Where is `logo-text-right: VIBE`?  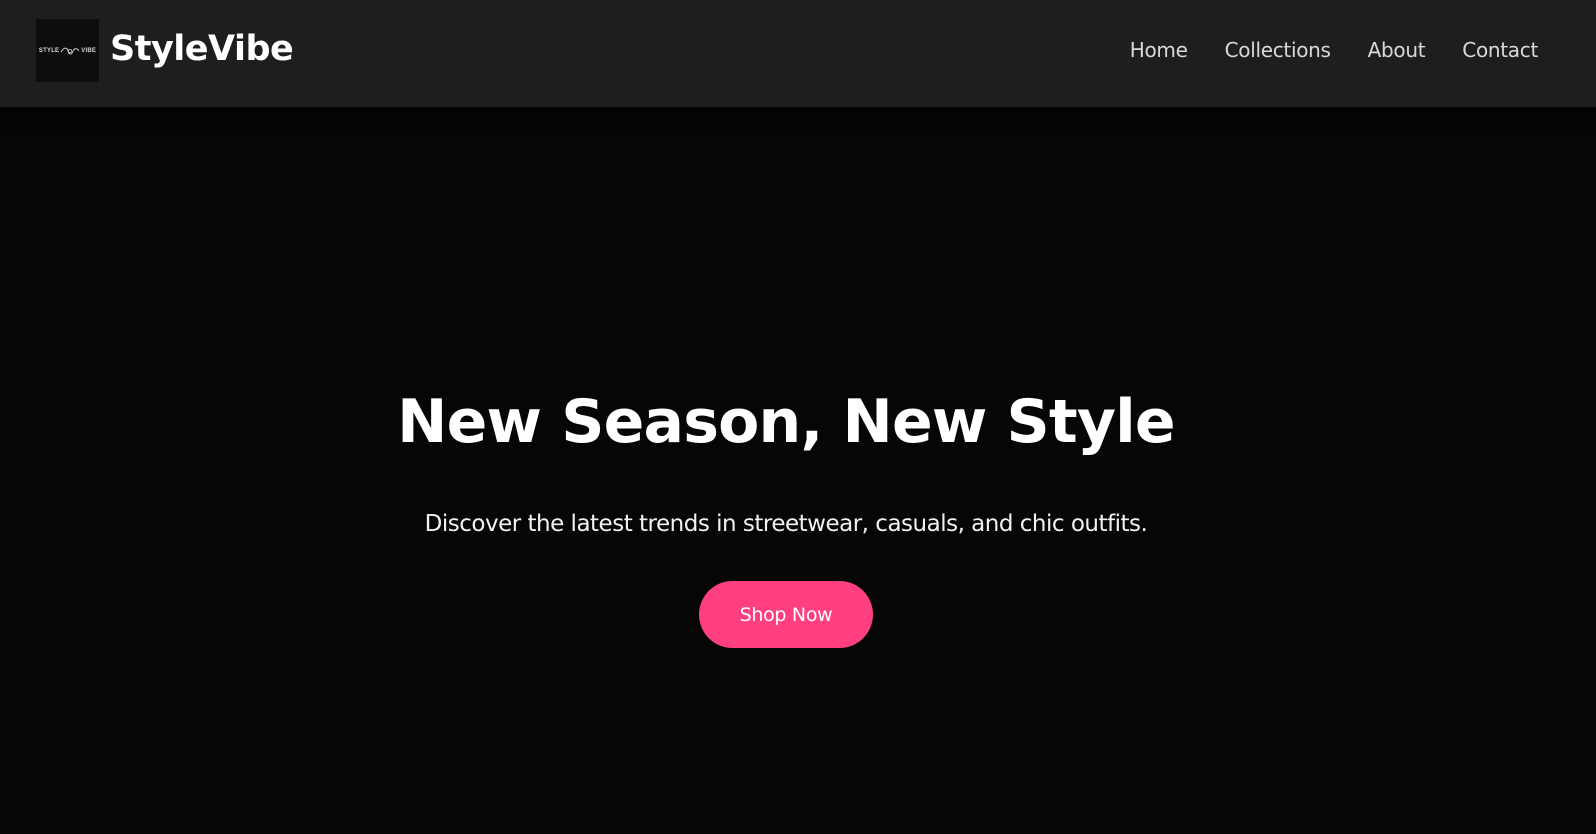
logo-text-right: VIBE is located at coordinates (89, 50).